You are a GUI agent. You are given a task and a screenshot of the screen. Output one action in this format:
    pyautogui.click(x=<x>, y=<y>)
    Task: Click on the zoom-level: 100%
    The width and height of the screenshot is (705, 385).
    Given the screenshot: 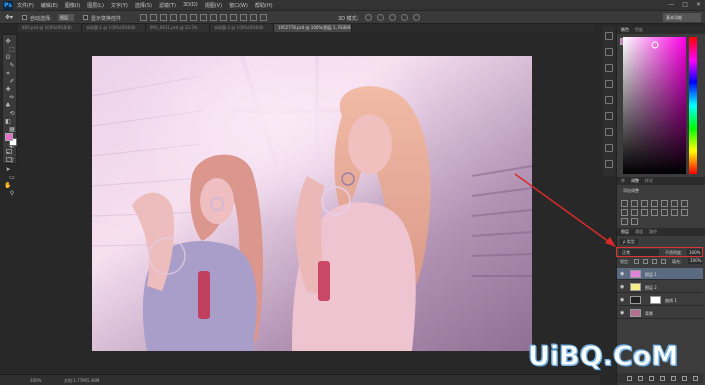 What is the action you would take?
    pyautogui.click(x=35, y=380)
    